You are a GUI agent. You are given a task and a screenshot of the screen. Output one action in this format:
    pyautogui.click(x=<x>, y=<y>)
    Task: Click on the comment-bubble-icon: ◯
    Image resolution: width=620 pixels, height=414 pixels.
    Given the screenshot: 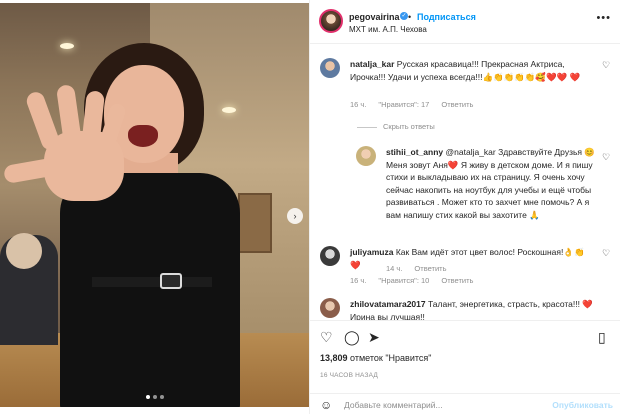 What is the action you would take?
    pyautogui.click(x=352, y=337)
    